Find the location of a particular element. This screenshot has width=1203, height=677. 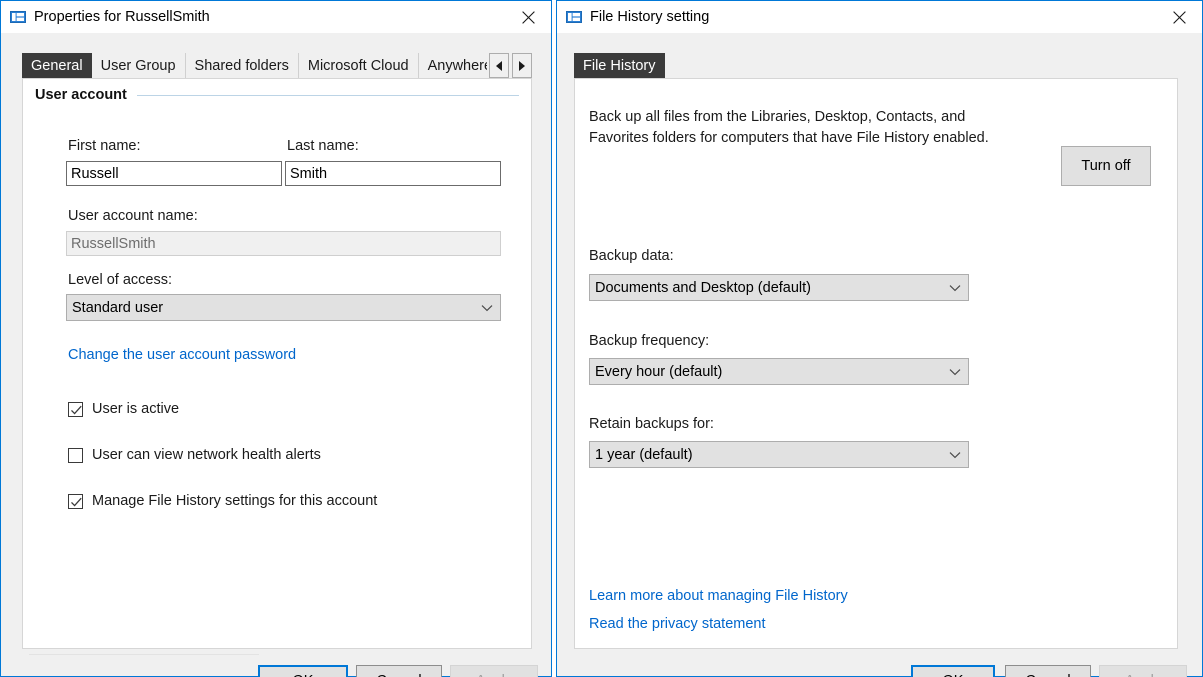

retain-backups-label: Retain backups for: is located at coordinates (651, 424).